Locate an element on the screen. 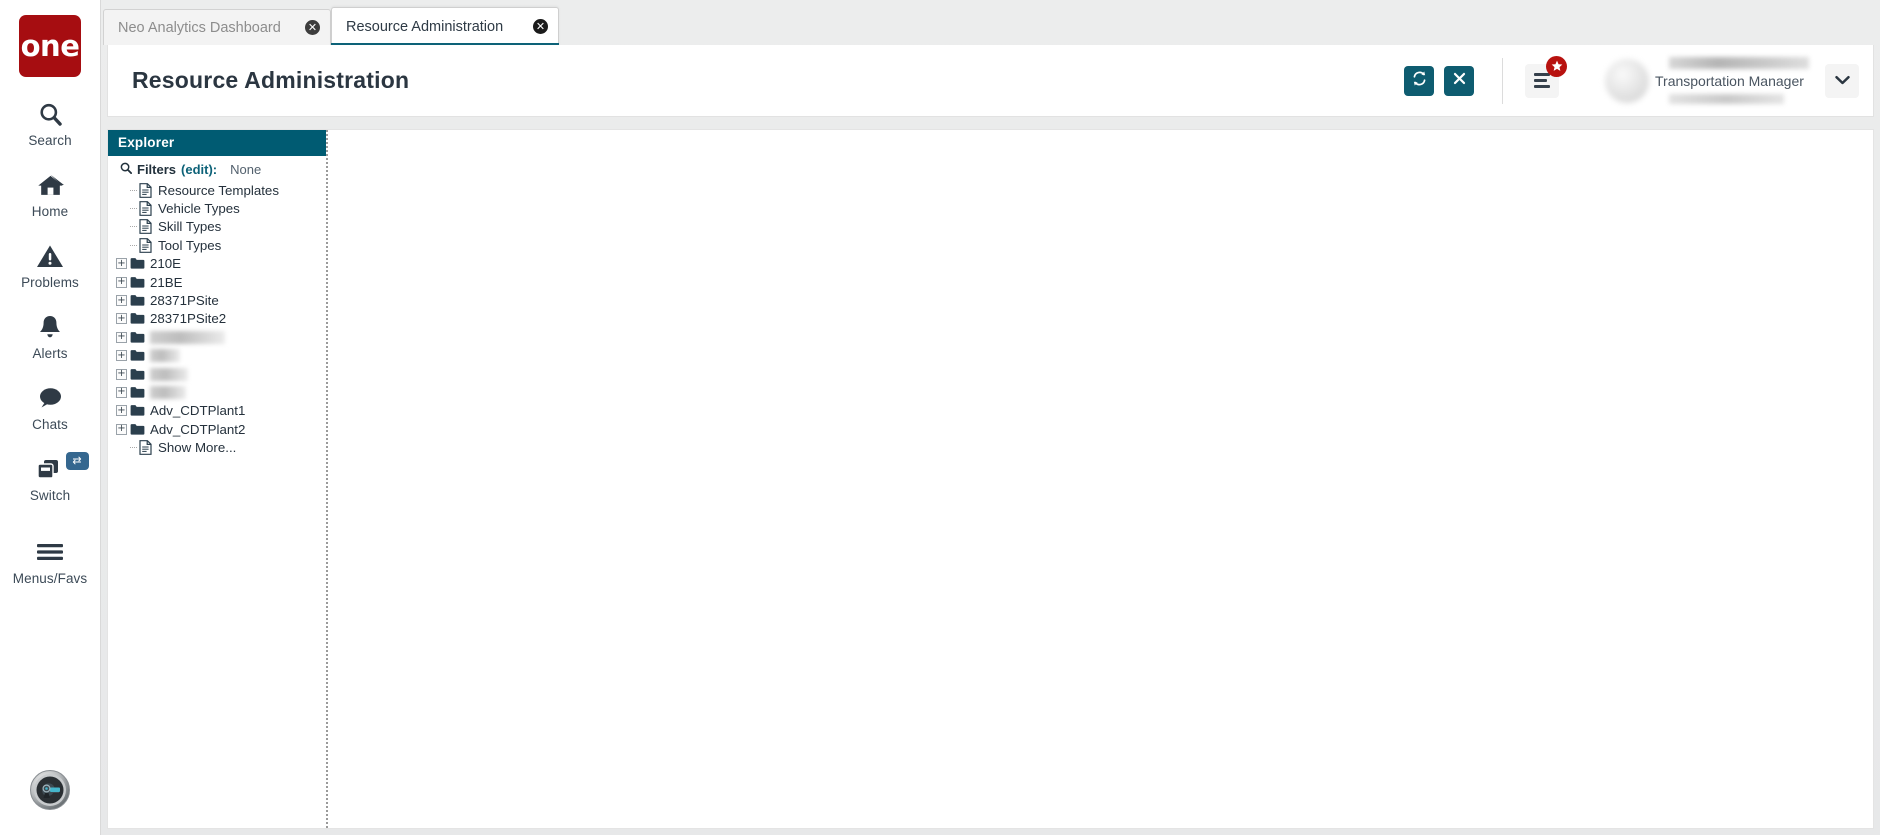 This screenshot has height=835, width=1880. tree-node: + Adv_CDTPlant2 is located at coordinates (217, 429).